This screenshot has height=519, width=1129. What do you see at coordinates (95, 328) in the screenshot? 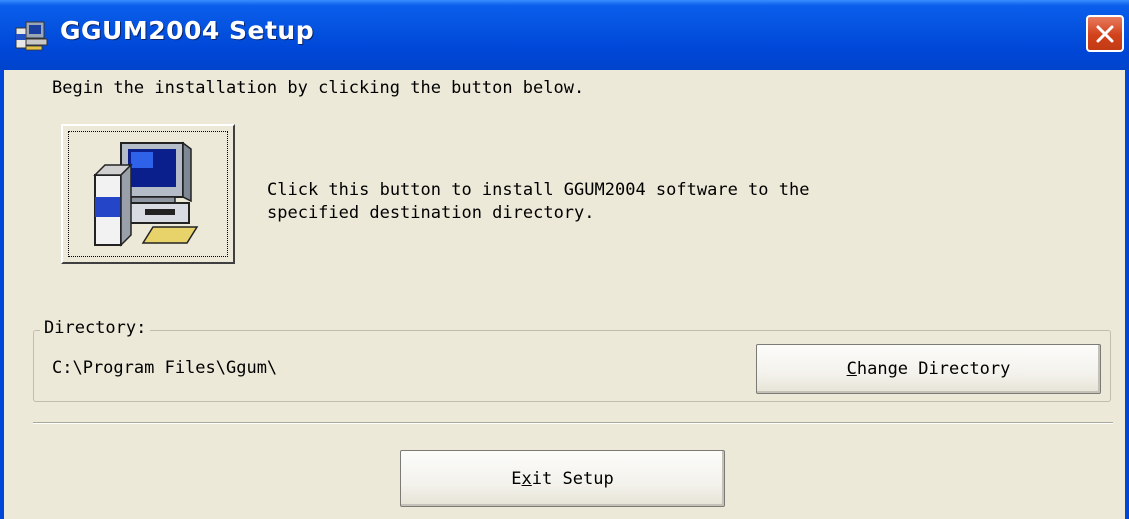
I see `directory-label: Directory:` at bounding box center [95, 328].